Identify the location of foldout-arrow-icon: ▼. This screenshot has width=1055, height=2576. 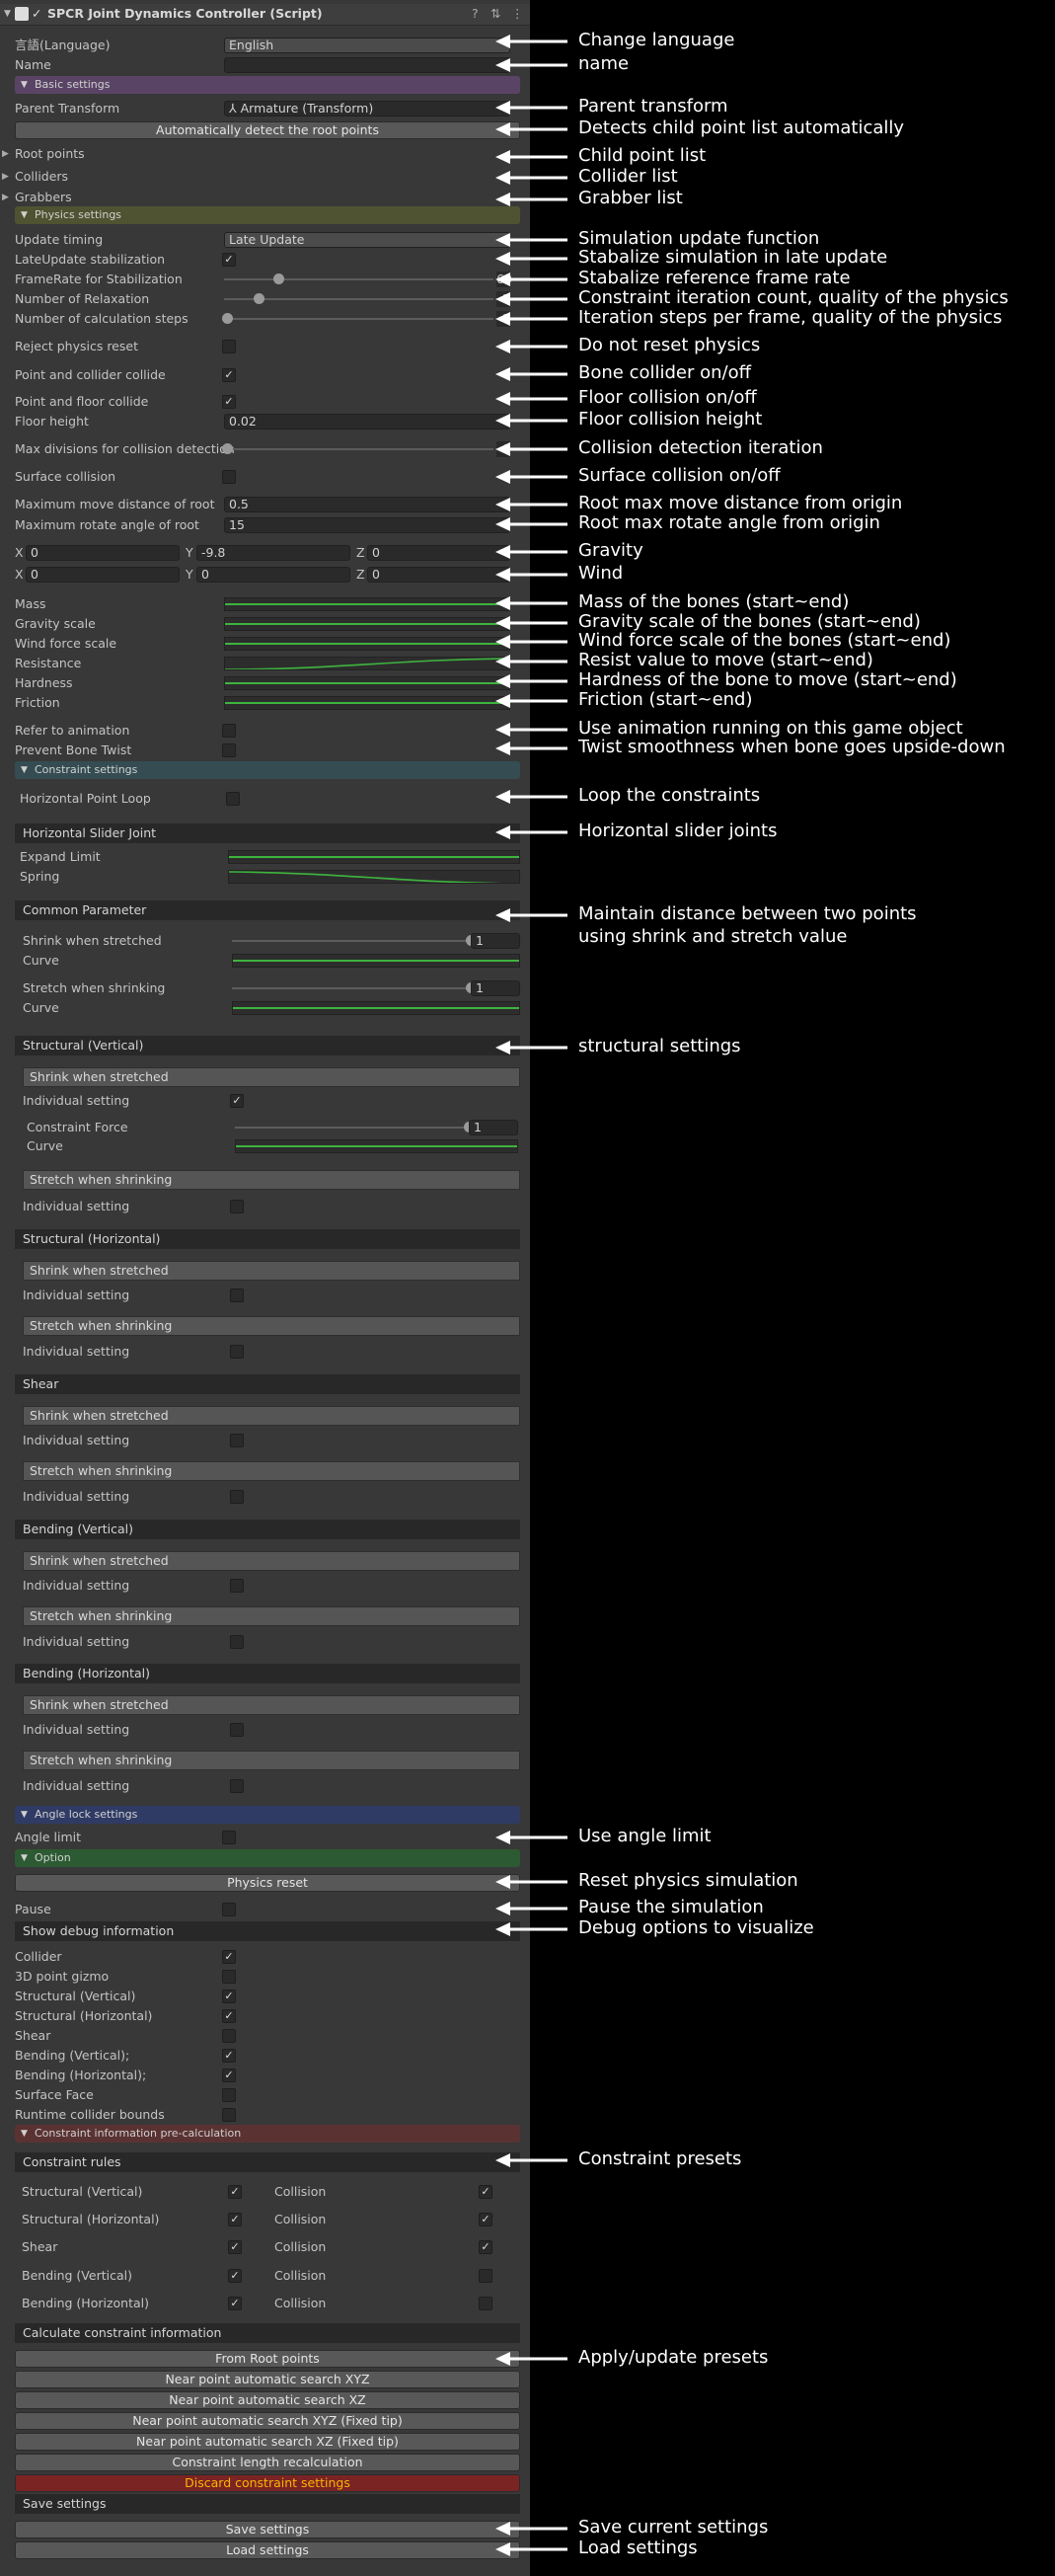
(7, 14).